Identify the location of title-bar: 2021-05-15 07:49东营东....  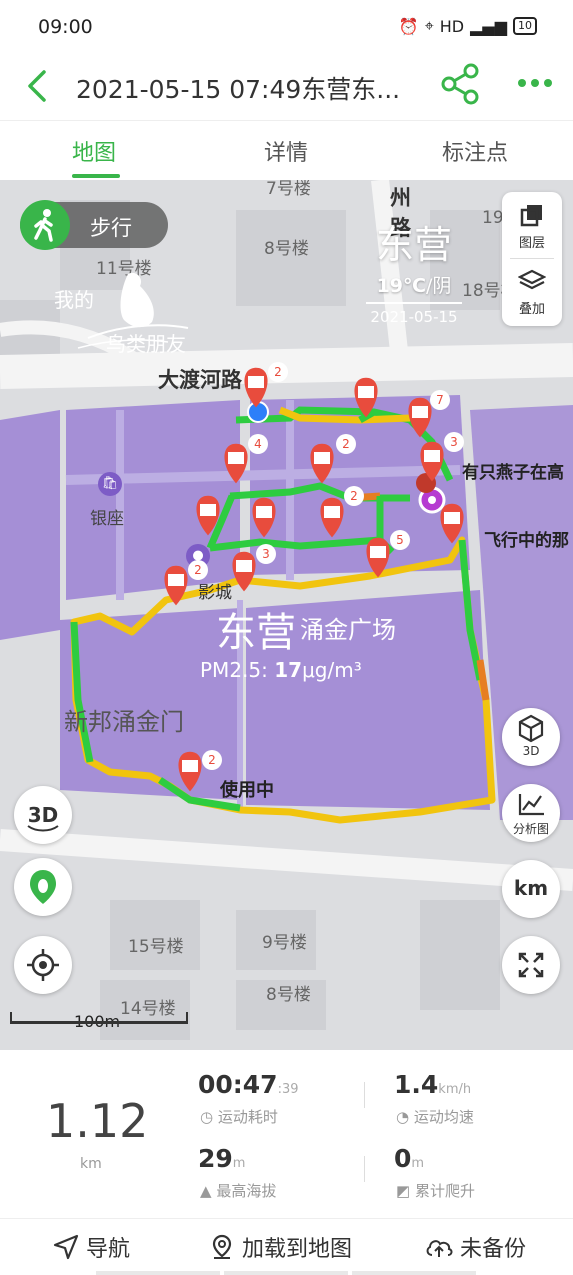
(286, 87).